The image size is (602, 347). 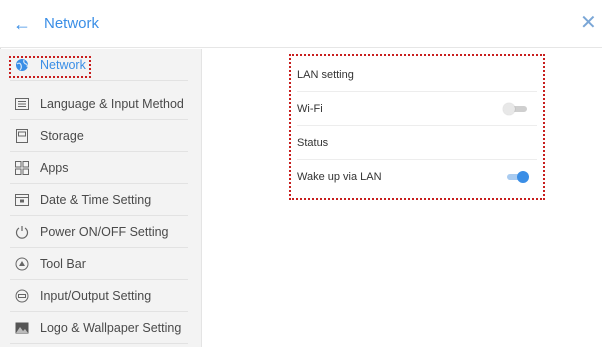 I want to click on power-icon, so click(x=22, y=232).